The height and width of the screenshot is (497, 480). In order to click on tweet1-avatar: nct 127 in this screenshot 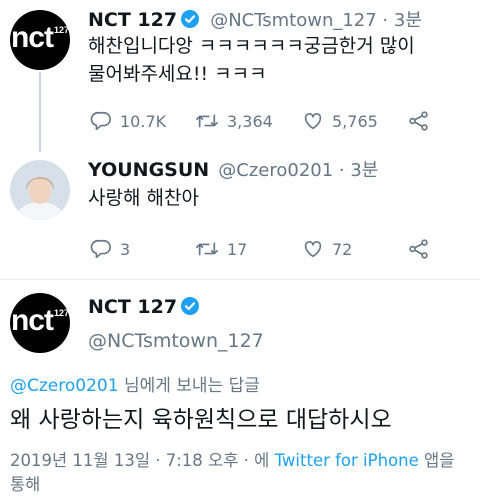, I will do `click(40, 40)`.